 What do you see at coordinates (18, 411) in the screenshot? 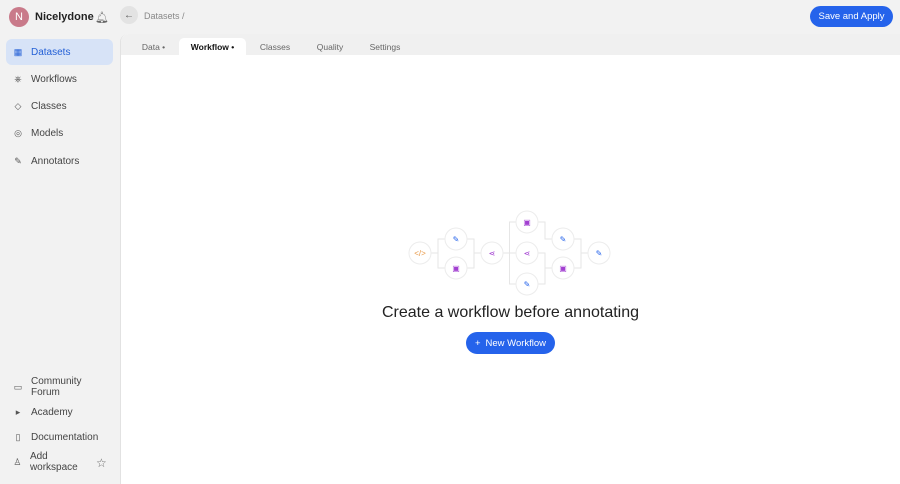
I see `play-icon: ▸` at bounding box center [18, 411].